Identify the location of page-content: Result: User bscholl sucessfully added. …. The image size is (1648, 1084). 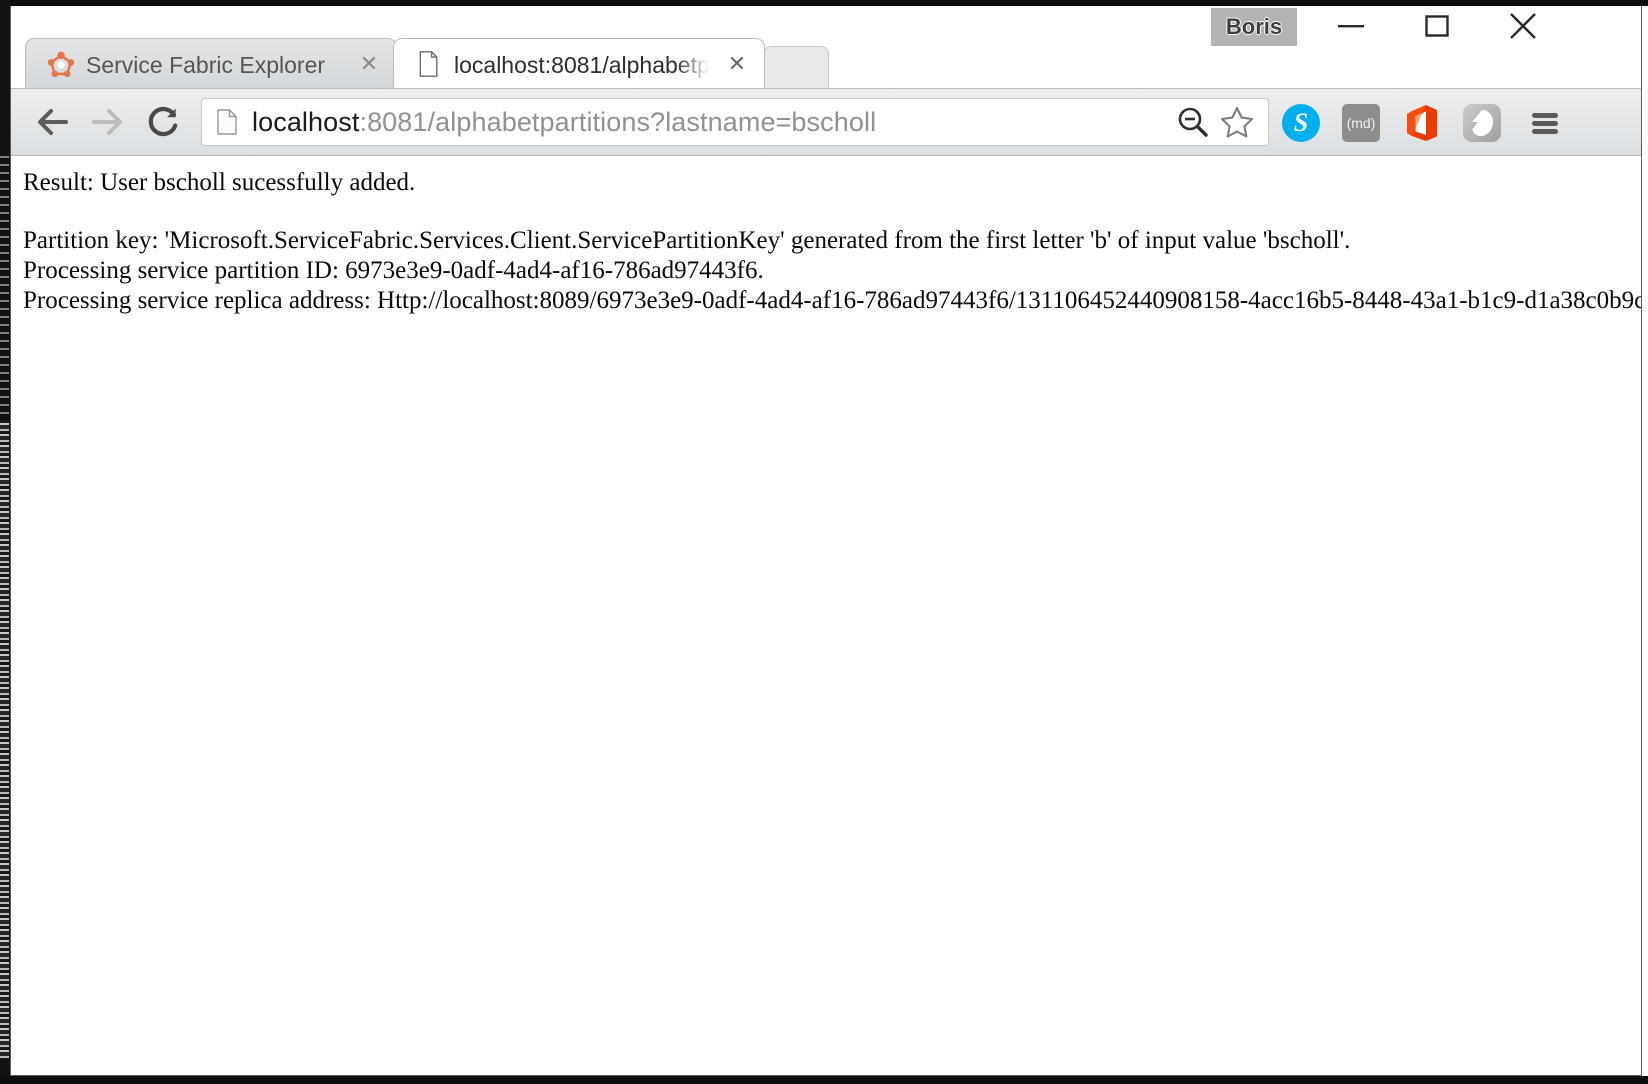
(826, 236).